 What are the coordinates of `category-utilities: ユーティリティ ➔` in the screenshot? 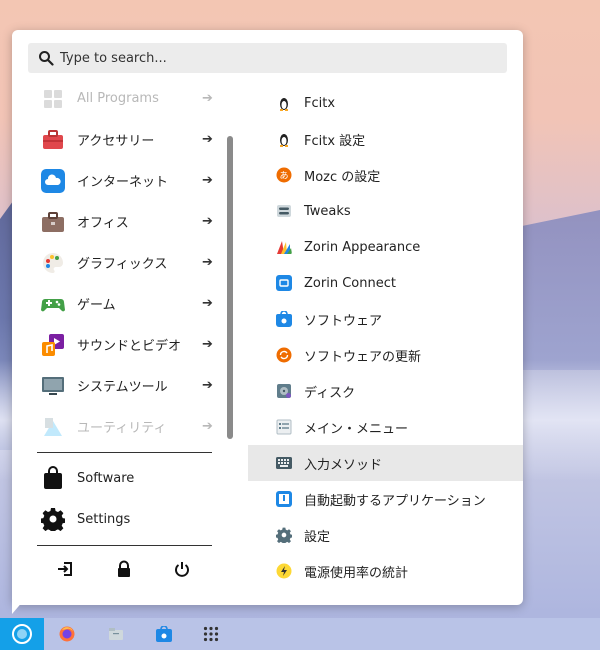 It's located at (132, 426).